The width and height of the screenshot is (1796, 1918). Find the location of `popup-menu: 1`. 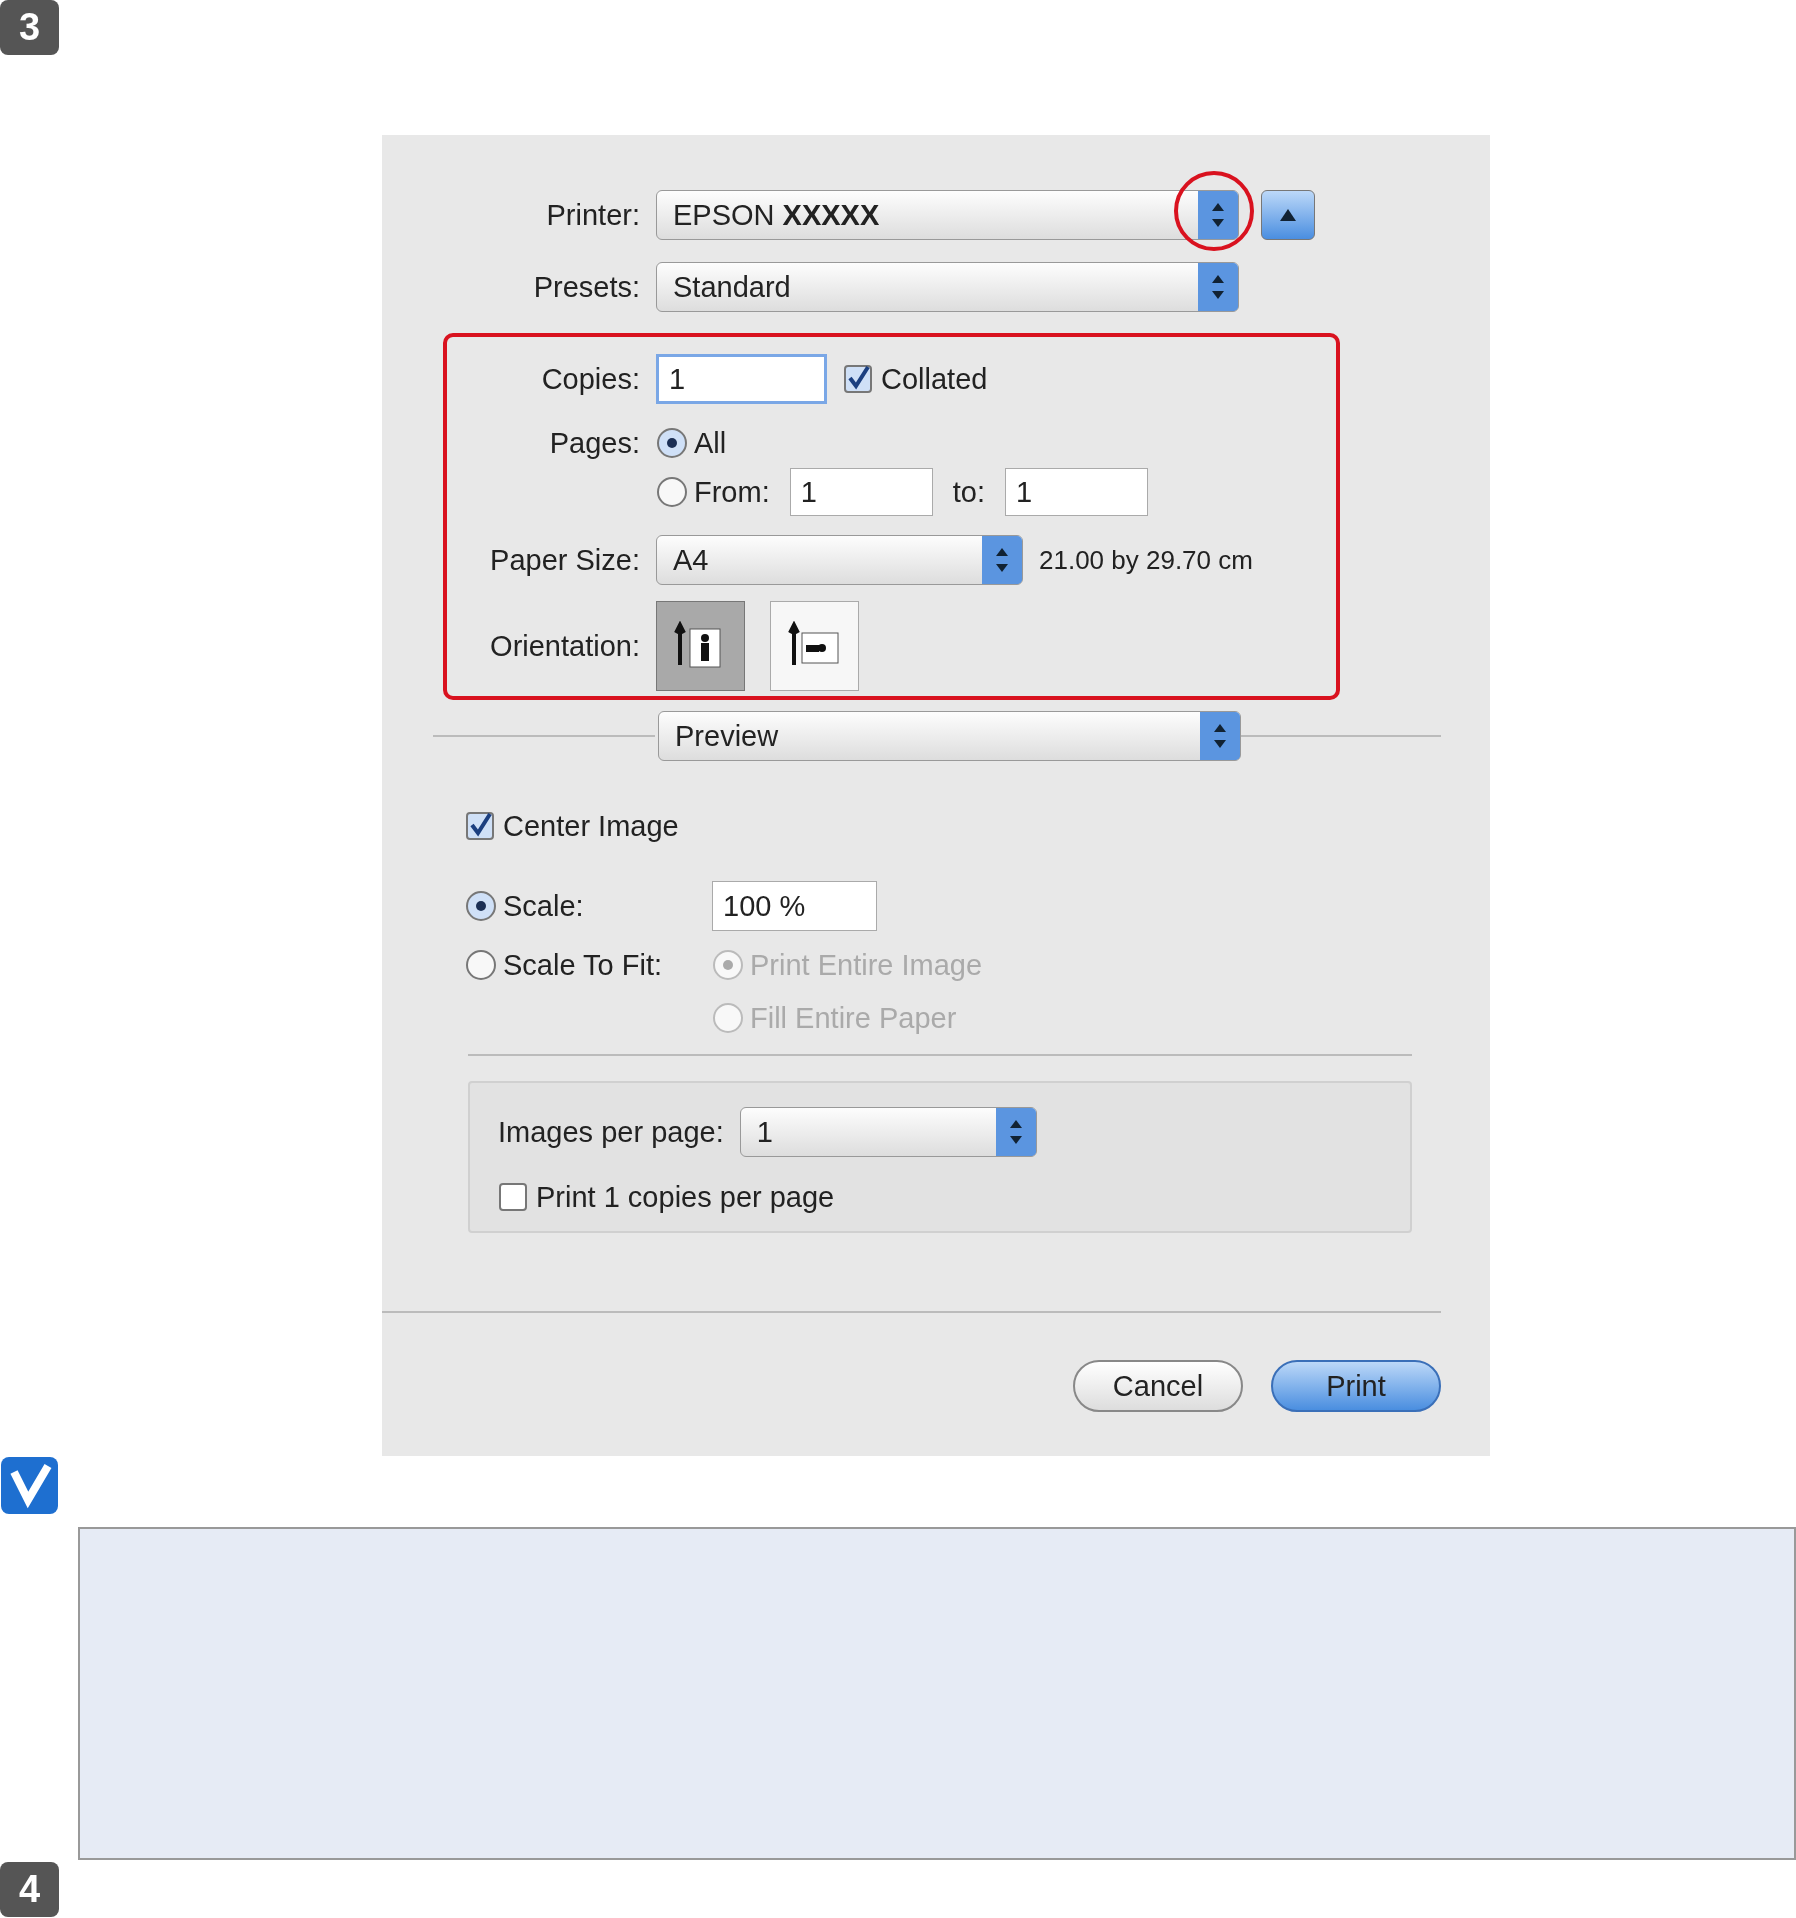

popup-menu: 1 is located at coordinates (888, 1132).